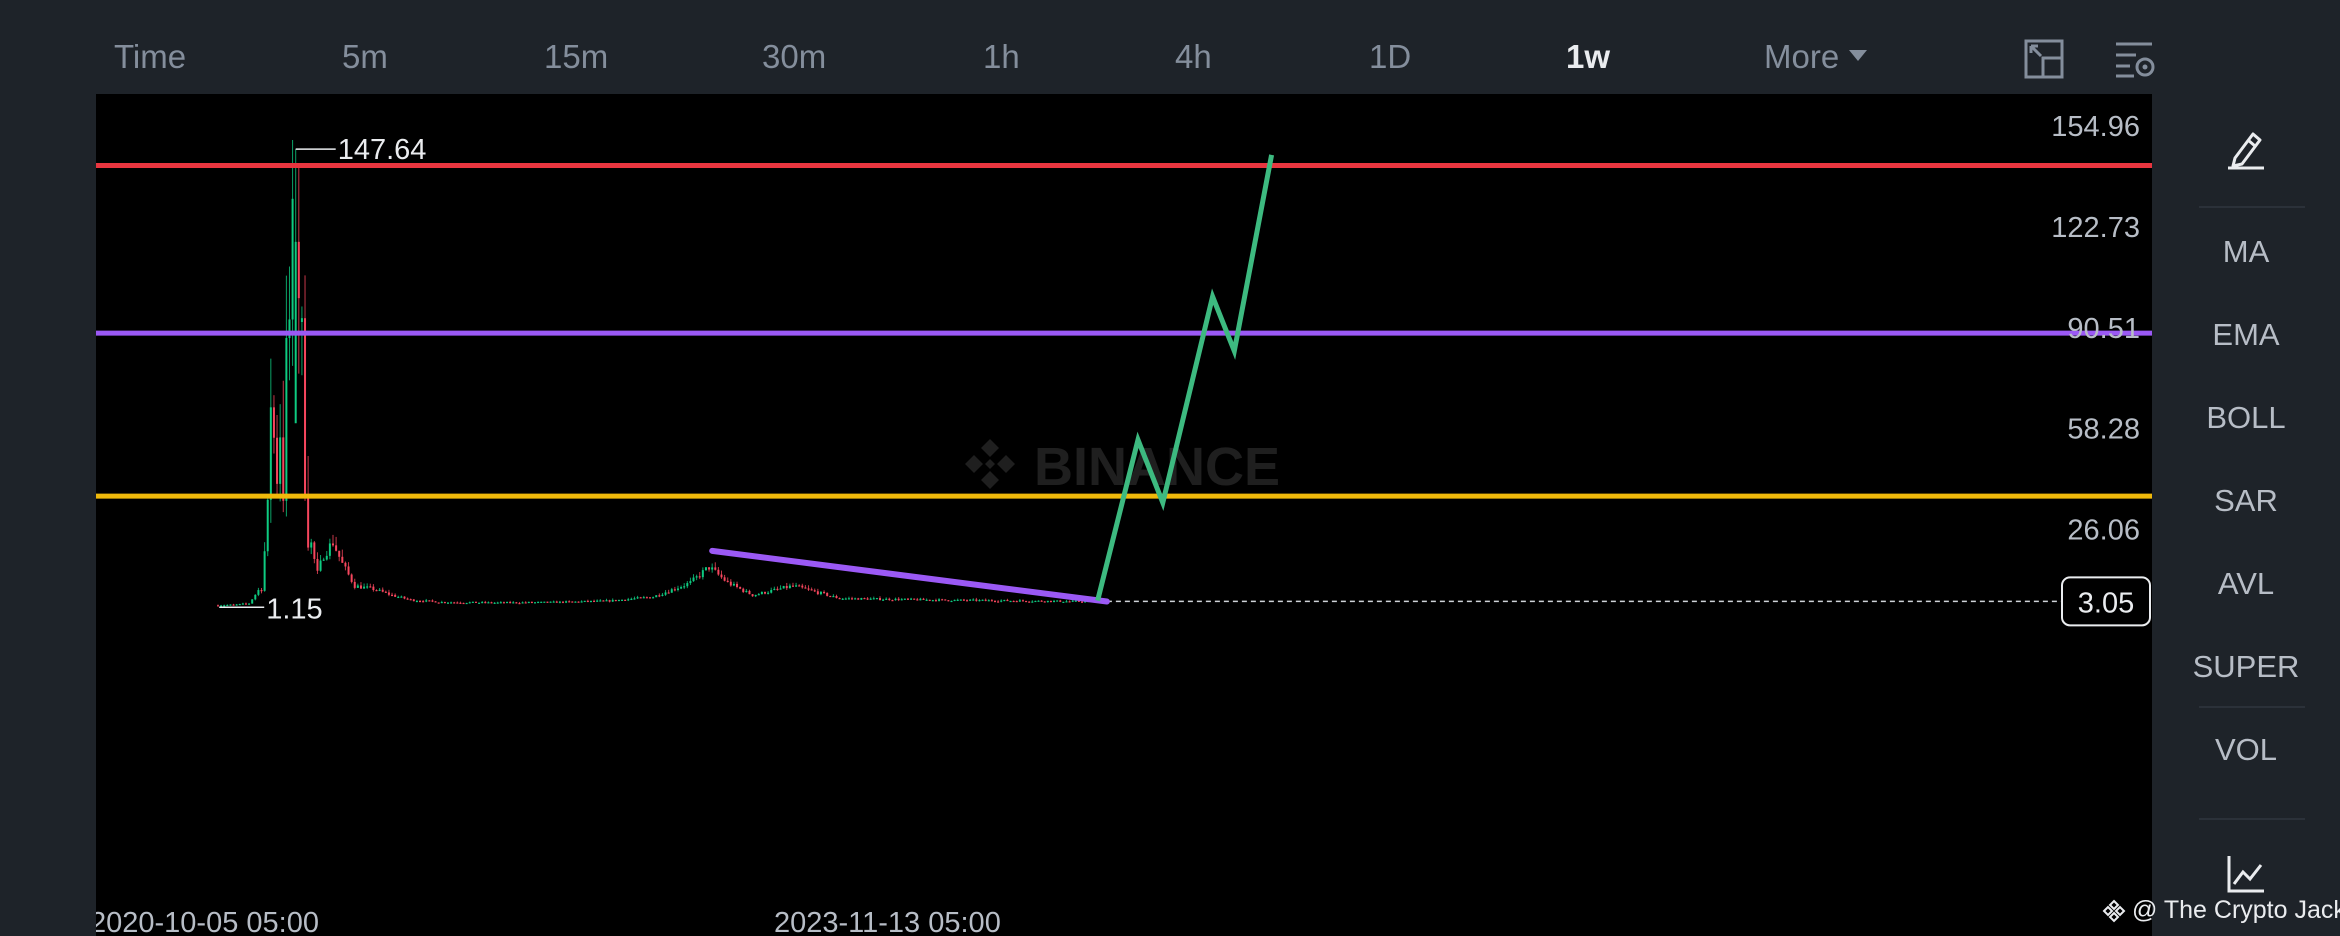 This screenshot has height=936, width=2340. Describe the element at coordinates (2095, 228) in the screenshot. I see `price-tick-label: 122.73` at that location.